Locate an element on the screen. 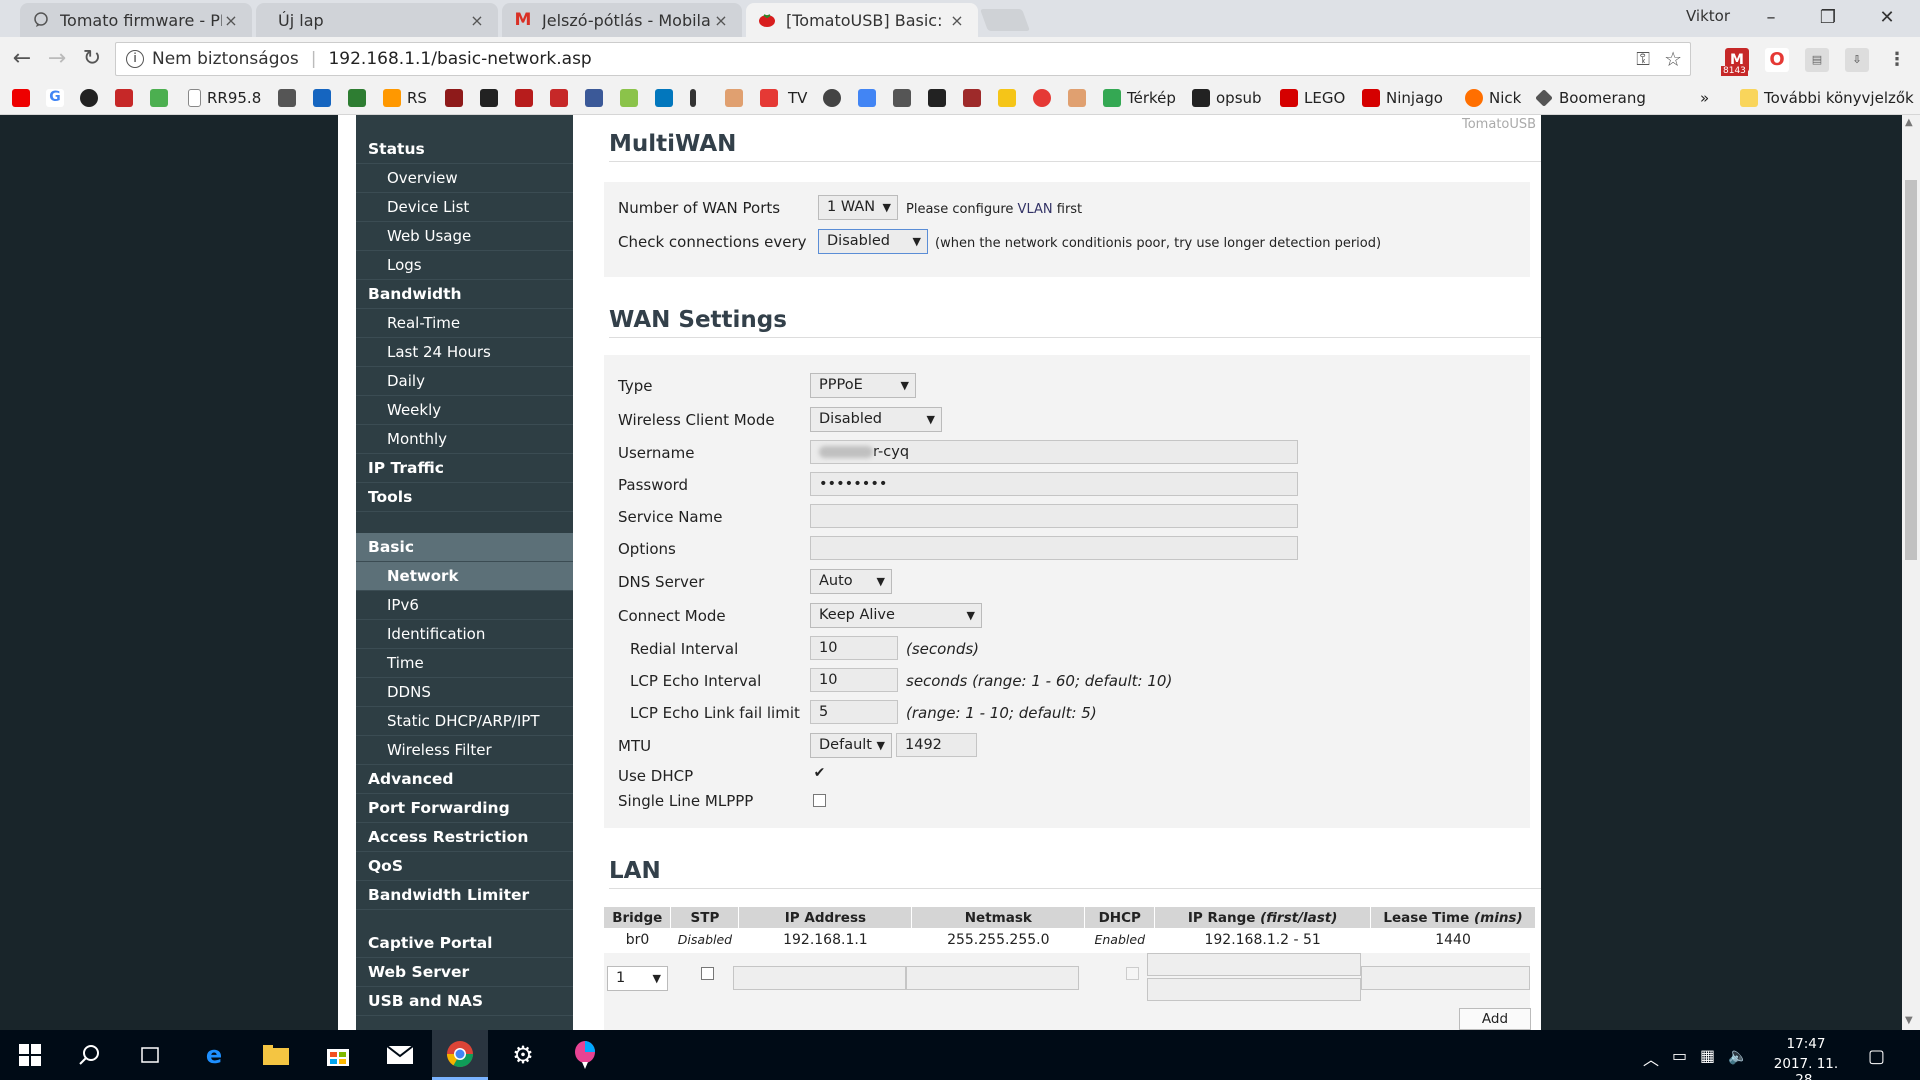  nav-daily: Daily is located at coordinates (464, 381).